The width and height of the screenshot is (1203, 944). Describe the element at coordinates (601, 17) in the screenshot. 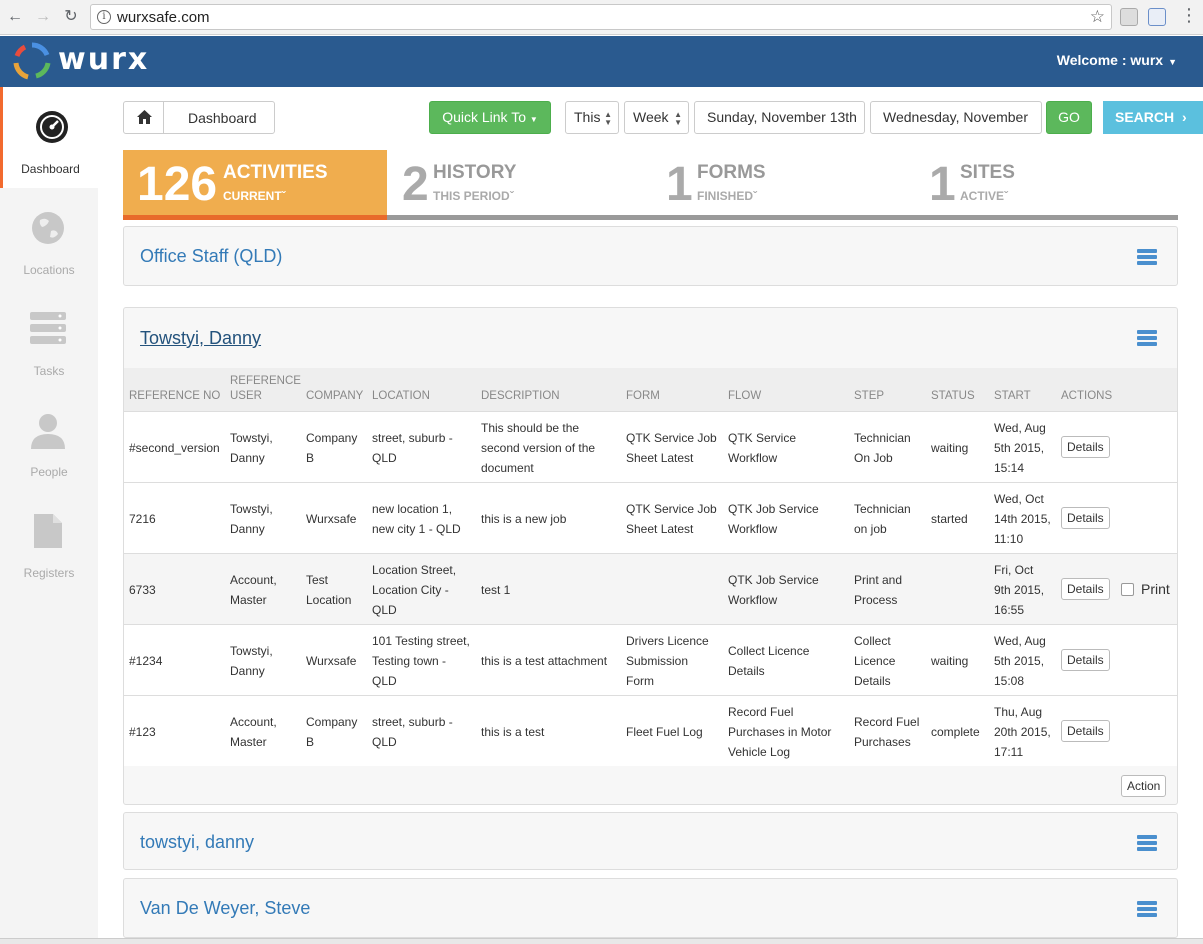

I see `address-bar: i wurxsafe.com ☆` at that location.